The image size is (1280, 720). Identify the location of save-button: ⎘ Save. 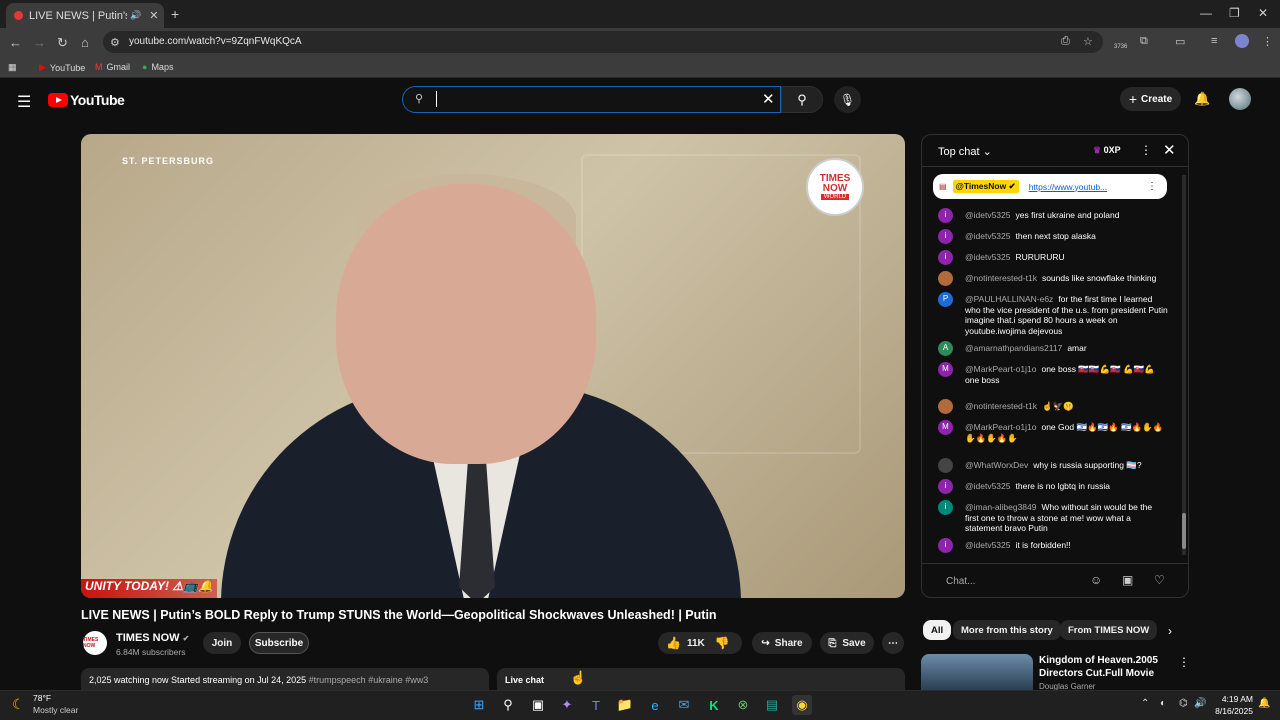
(847, 643).